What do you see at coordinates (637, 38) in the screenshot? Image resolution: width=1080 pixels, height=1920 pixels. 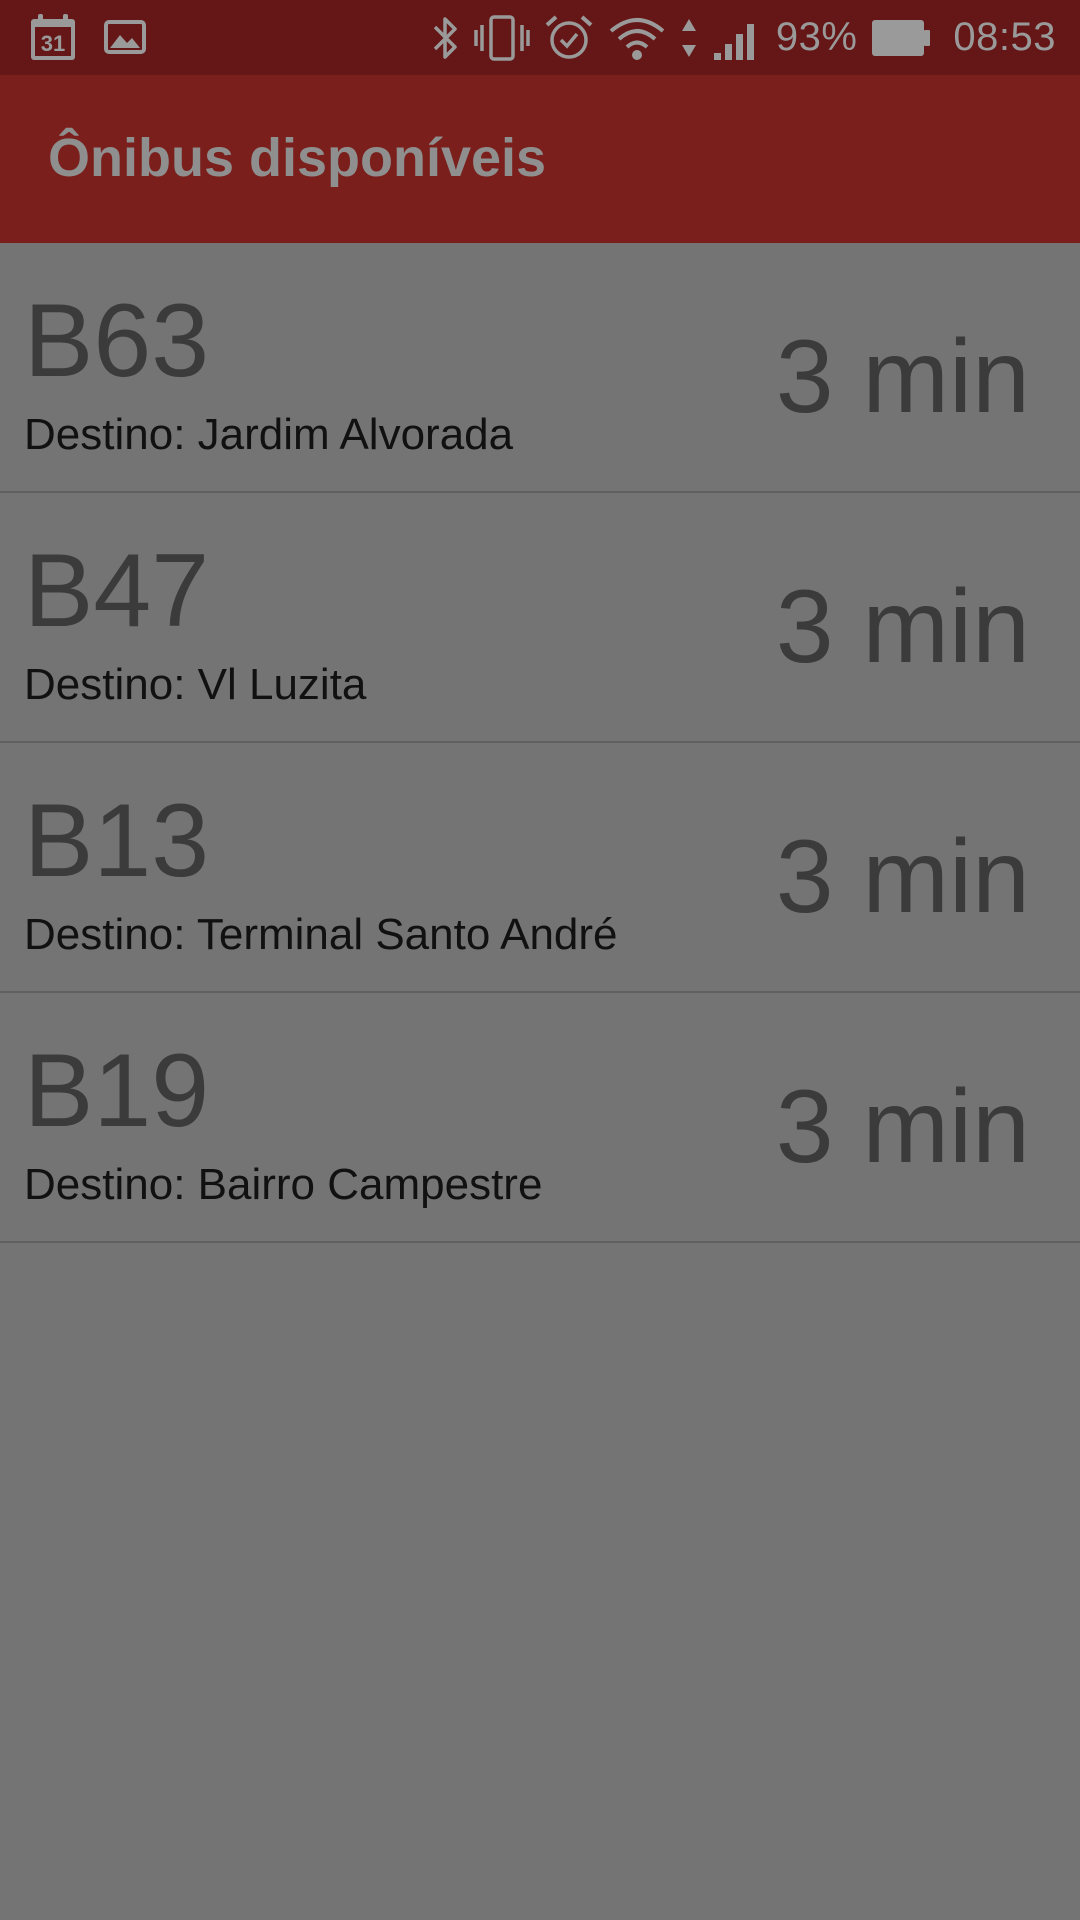 I see `wifi-icon` at bounding box center [637, 38].